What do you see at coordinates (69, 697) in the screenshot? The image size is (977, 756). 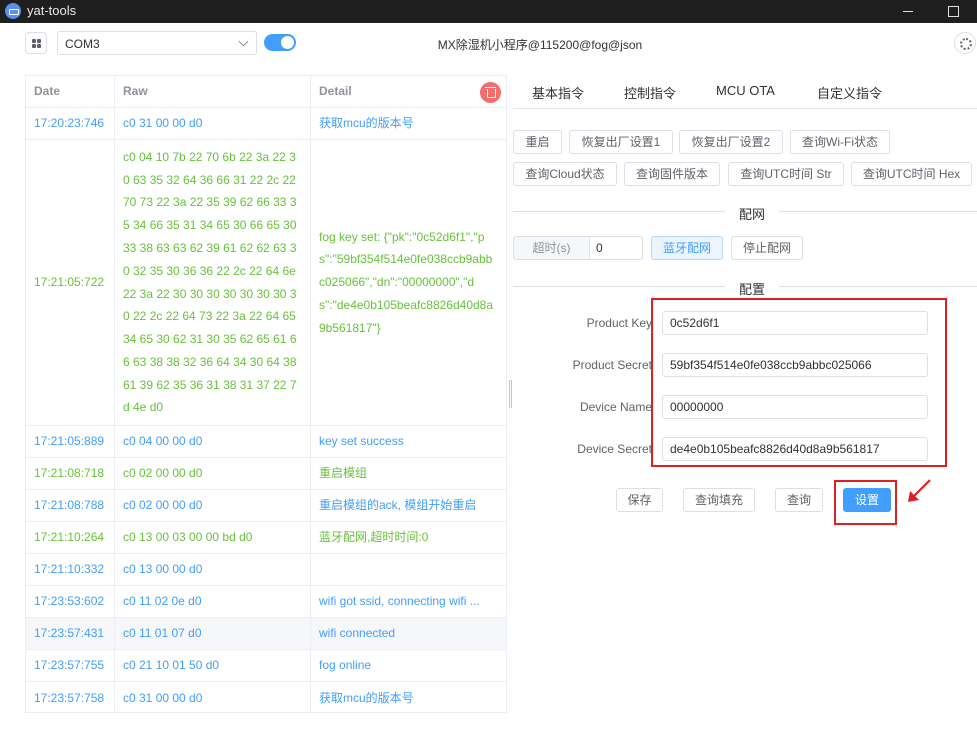 I see `row-date: 17:23:57:758` at bounding box center [69, 697].